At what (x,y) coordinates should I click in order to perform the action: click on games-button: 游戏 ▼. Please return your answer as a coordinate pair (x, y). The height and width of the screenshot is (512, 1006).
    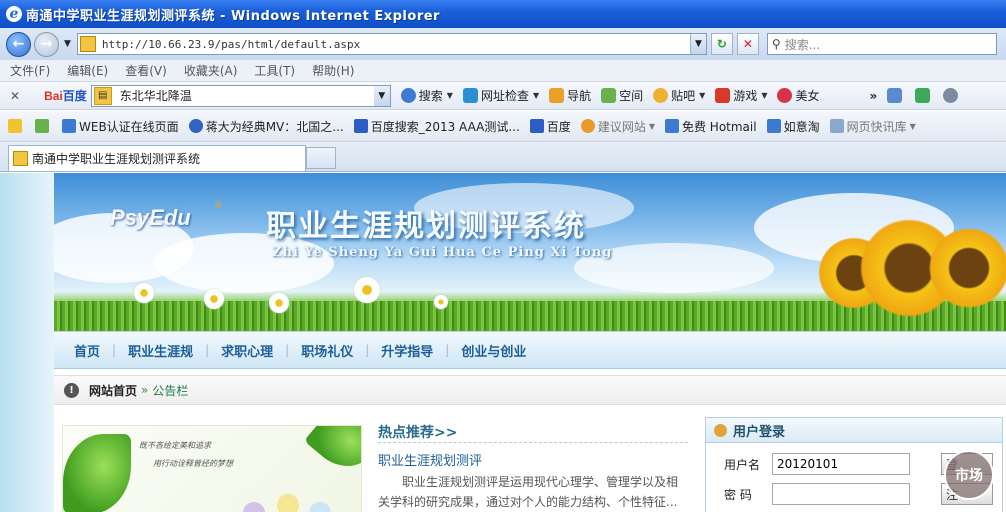
    Looking at the image, I should click on (741, 95).